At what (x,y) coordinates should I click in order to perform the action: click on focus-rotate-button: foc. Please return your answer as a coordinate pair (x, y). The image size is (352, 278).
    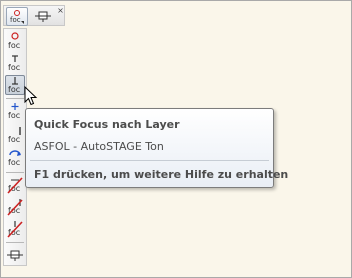
    Looking at the image, I should click on (15, 158).